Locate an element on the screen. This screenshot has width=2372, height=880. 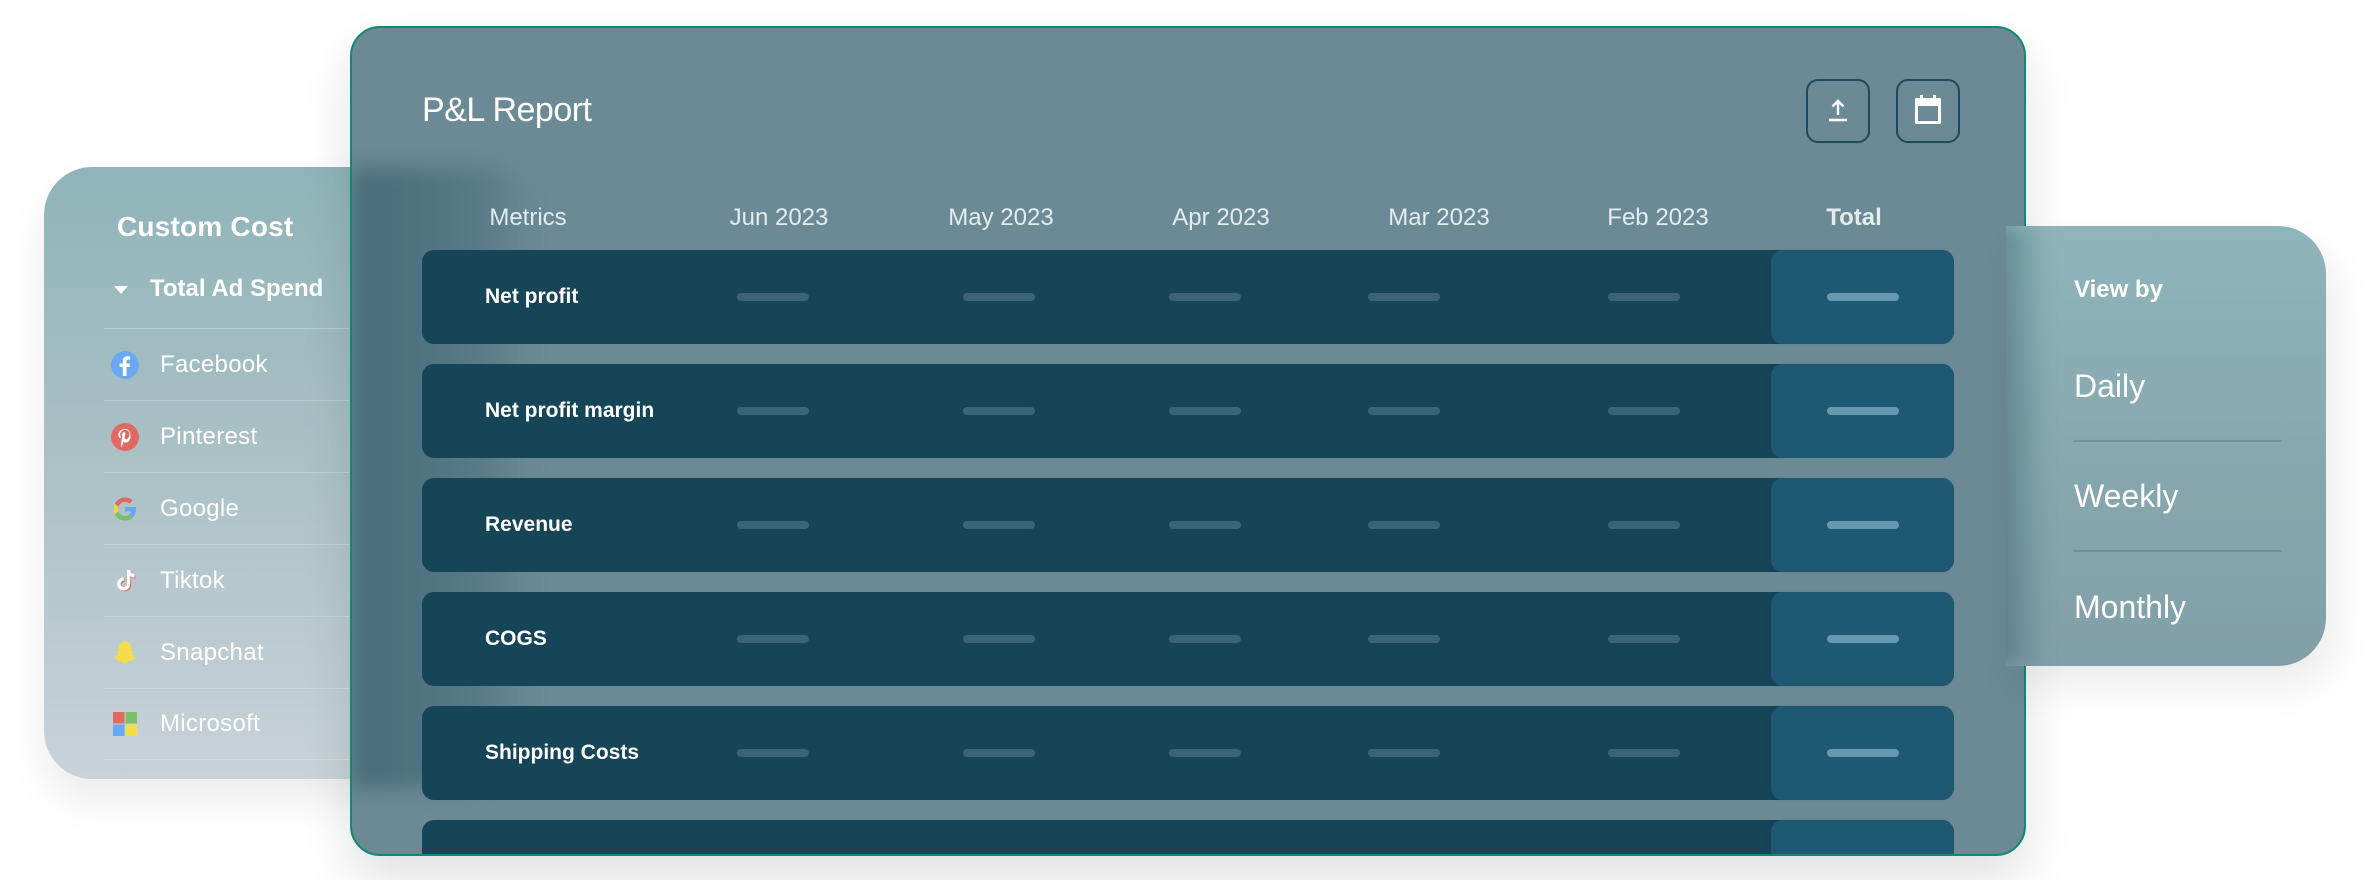
ad-channel-label: Snapchat is located at coordinates (212, 652).